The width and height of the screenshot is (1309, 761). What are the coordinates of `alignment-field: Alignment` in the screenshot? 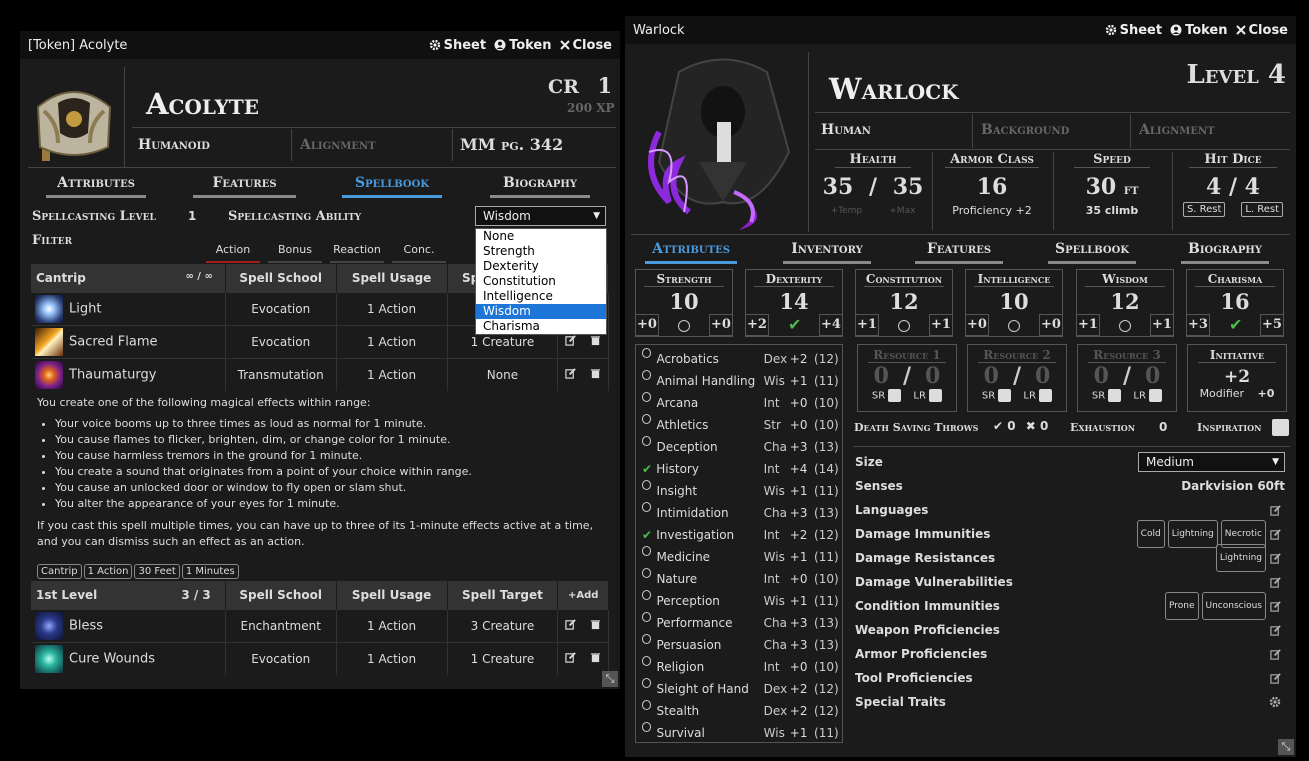 It's located at (338, 145).